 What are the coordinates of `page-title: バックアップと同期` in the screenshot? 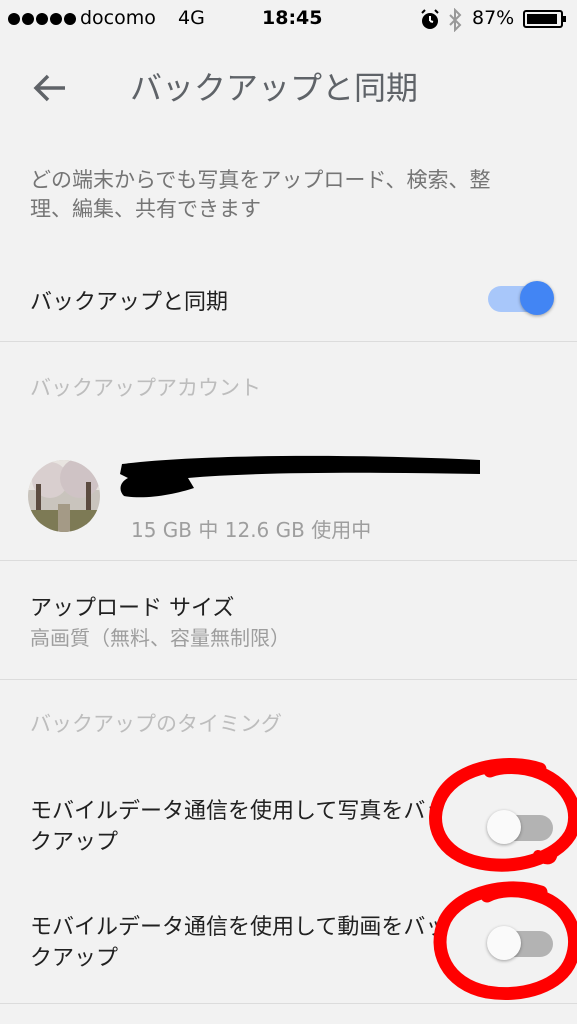 It's located at (274, 88).